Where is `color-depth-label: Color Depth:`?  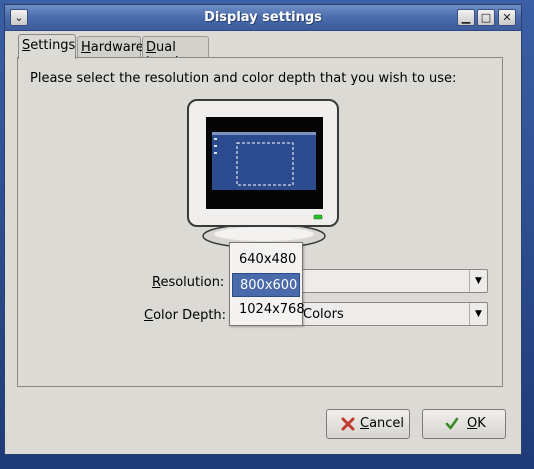
color-depth-label: Color Depth: is located at coordinates (185, 315).